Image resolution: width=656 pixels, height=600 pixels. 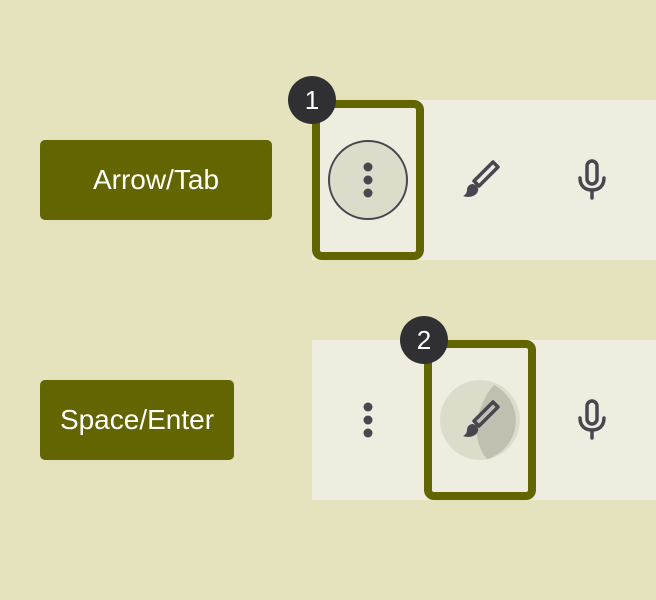 I want to click on step-badge: 1, so click(x=312, y=100).